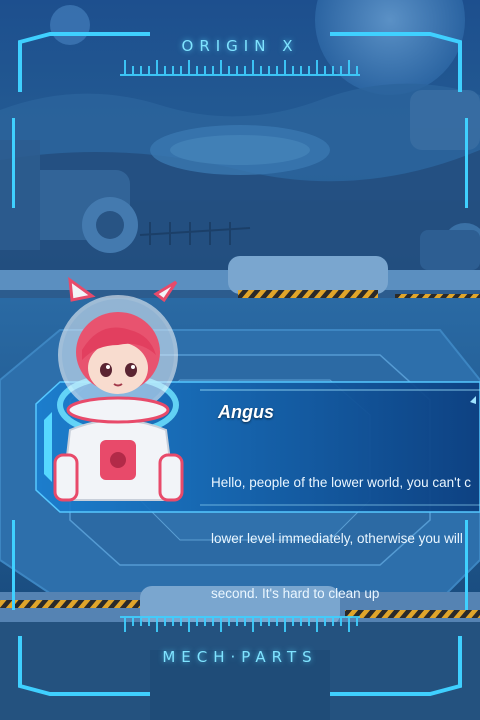  Describe the element at coordinates (246, 412) in the screenshot. I see `speaker-name: Angus` at that location.